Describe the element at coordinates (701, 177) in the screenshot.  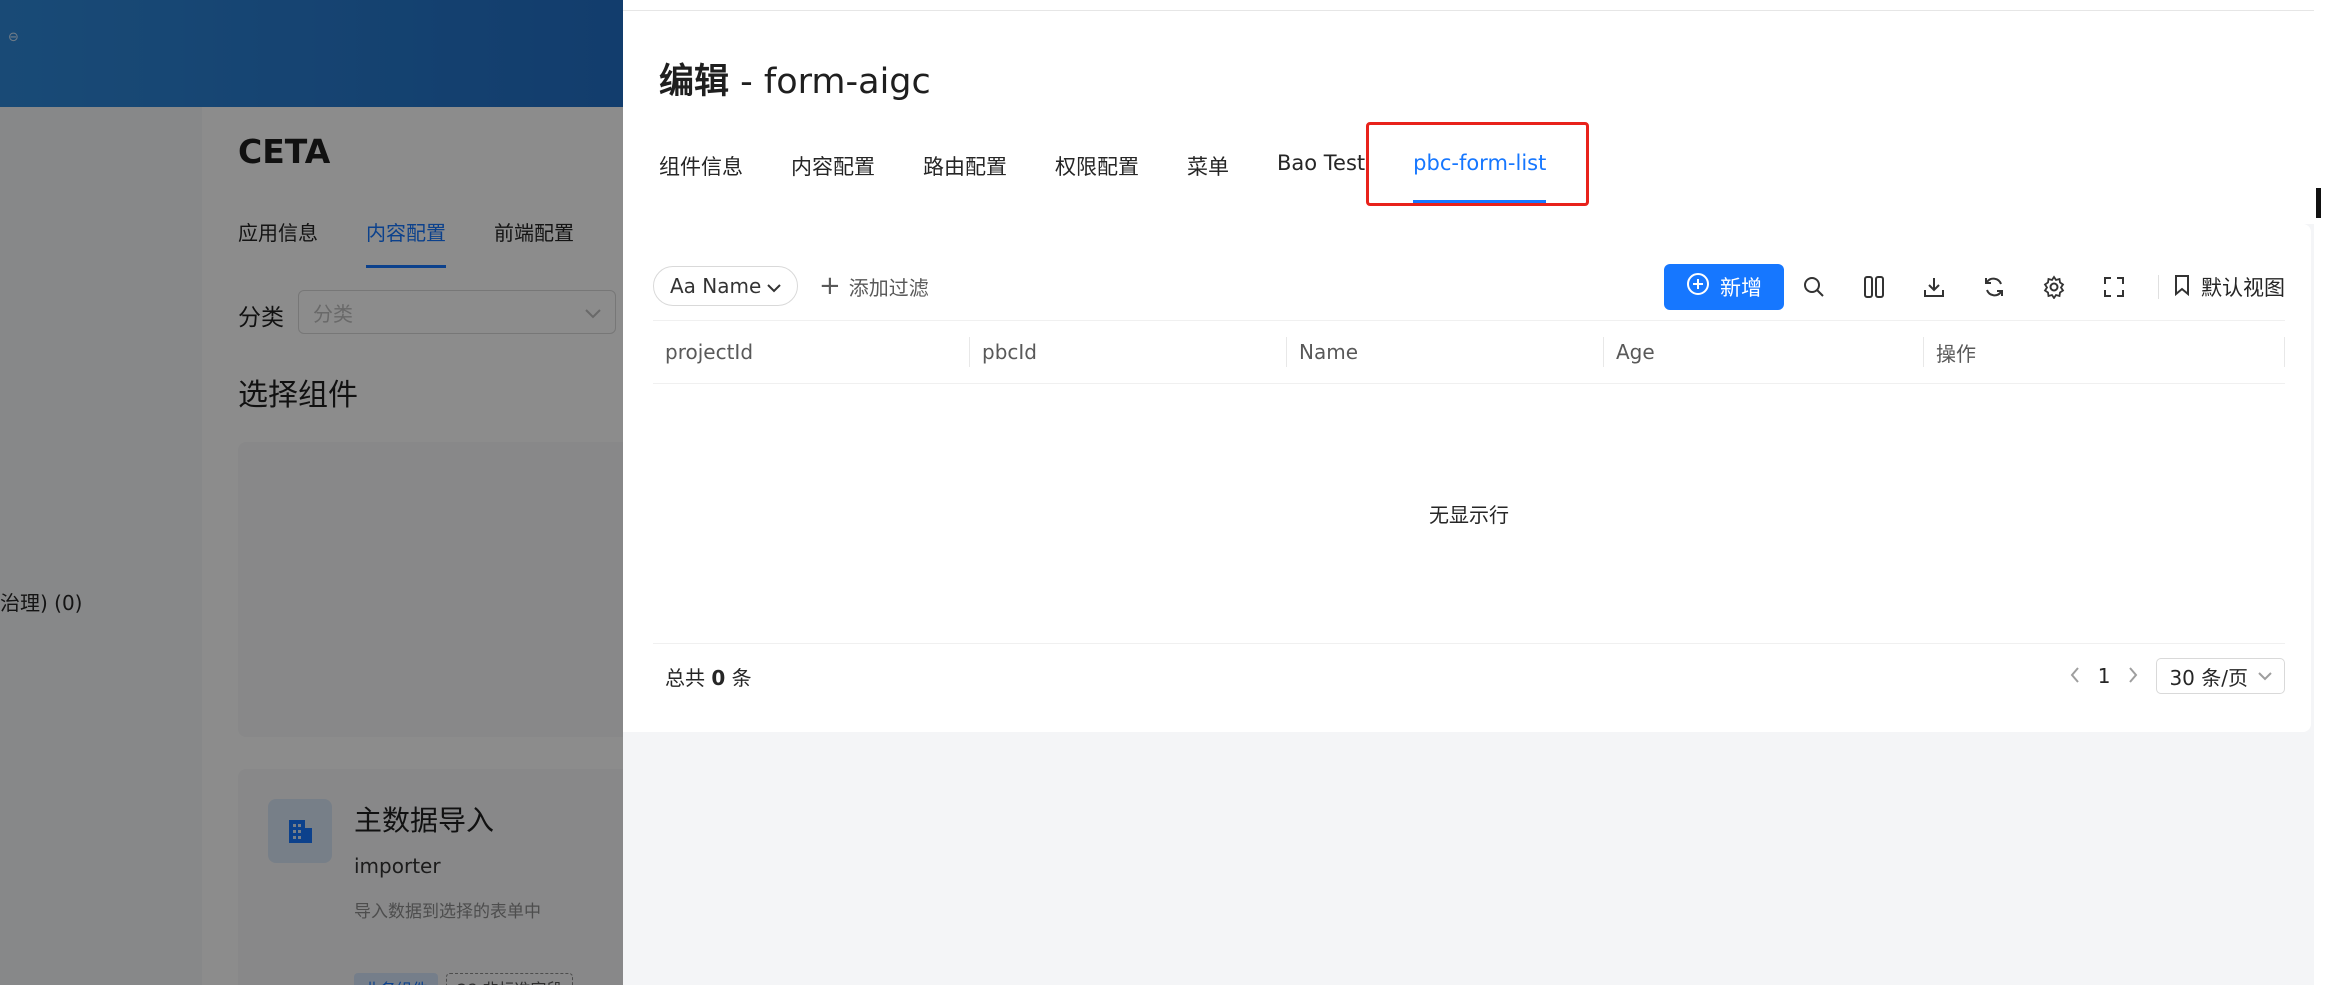
I see `tab-component-info: 组件信息` at that location.